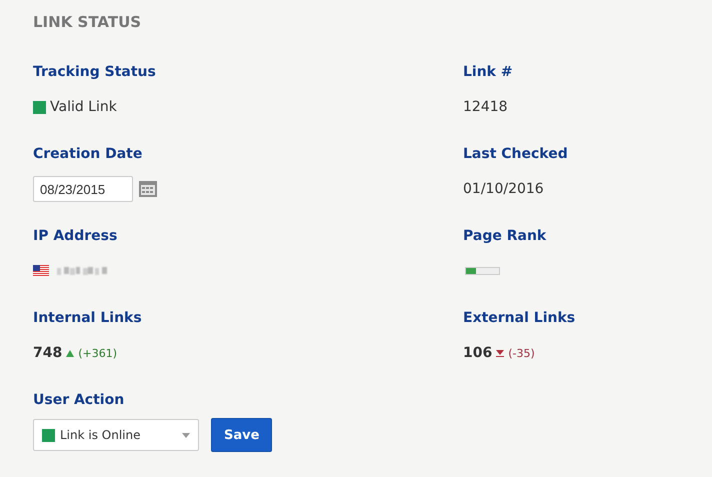 Image resolution: width=712 pixels, height=477 pixels. What do you see at coordinates (88, 319) in the screenshot?
I see `field-label: Internal Links` at bounding box center [88, 319].